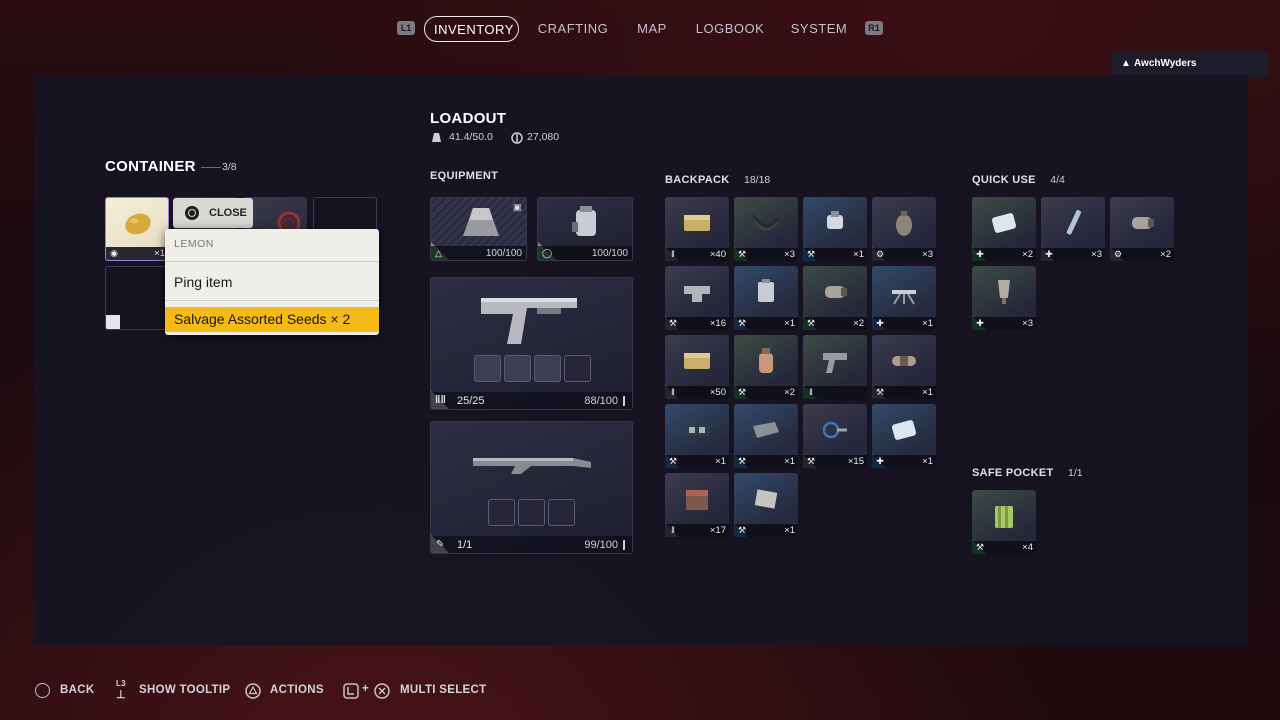 The height and width of the screenshot is (720, 1280). What do you see at coordinates (1075, 473) in the screenshot?
I see `safe-pocket-count: 1/1` at bounding box center [1075, 473].